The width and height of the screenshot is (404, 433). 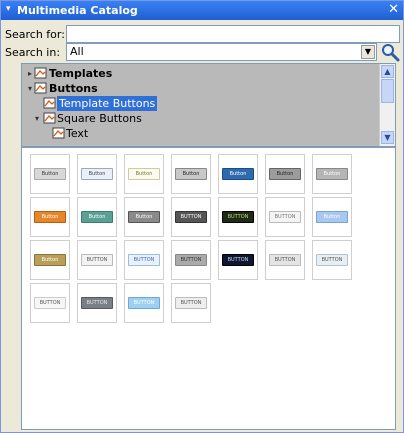 I want to click on tree-item-label: Text, so click(x=77, y=133).